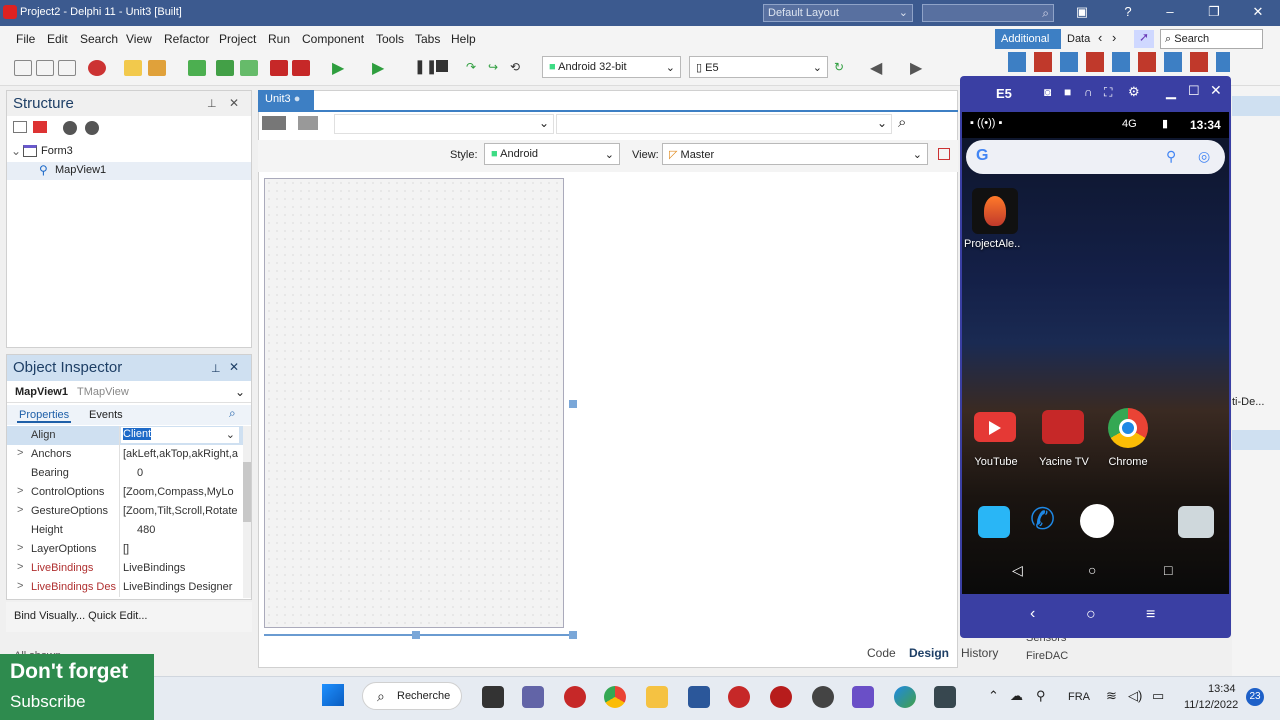  Describe the element at coordinates (23, 68) in the screenshot. I see `new-file-icon` at that location.